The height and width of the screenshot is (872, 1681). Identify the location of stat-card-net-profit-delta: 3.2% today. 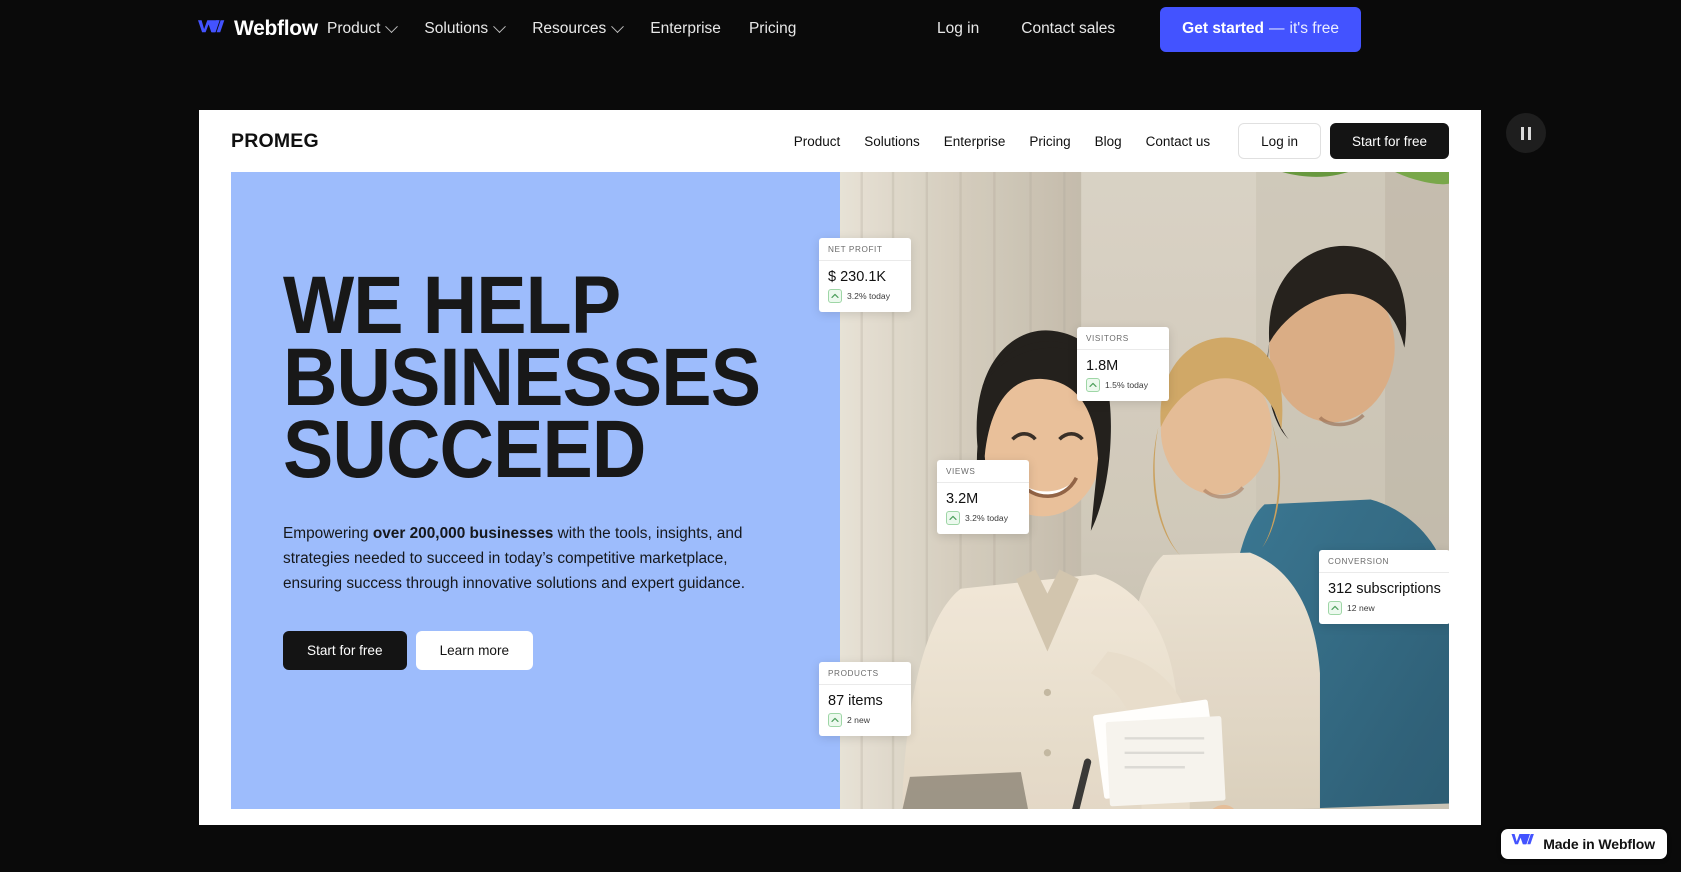
(865, 296).